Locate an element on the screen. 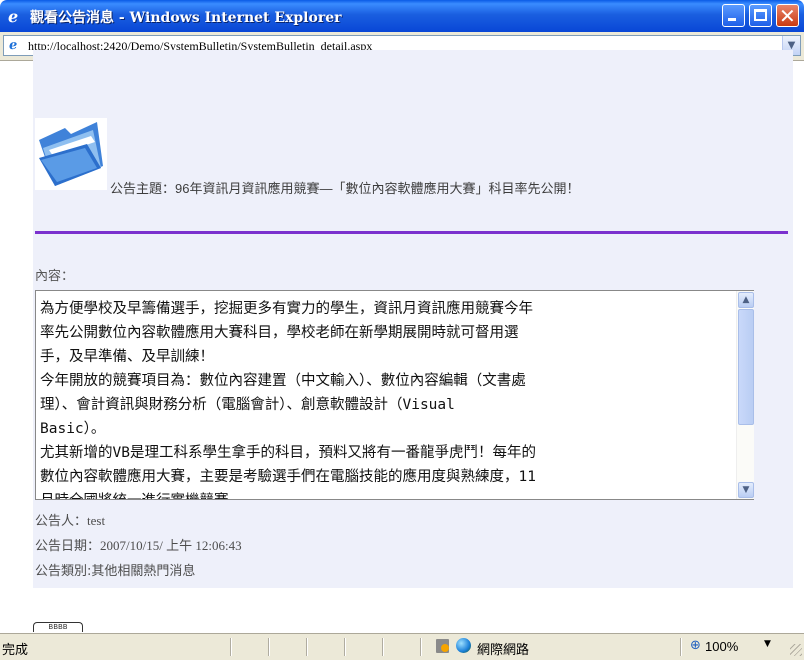 The width and height of the screenshot is (804, 660). content-line: 理）、會計資訊與財務分析（電腦會計）、創意軟體設計（Visual is located at coordinates (247, 405).